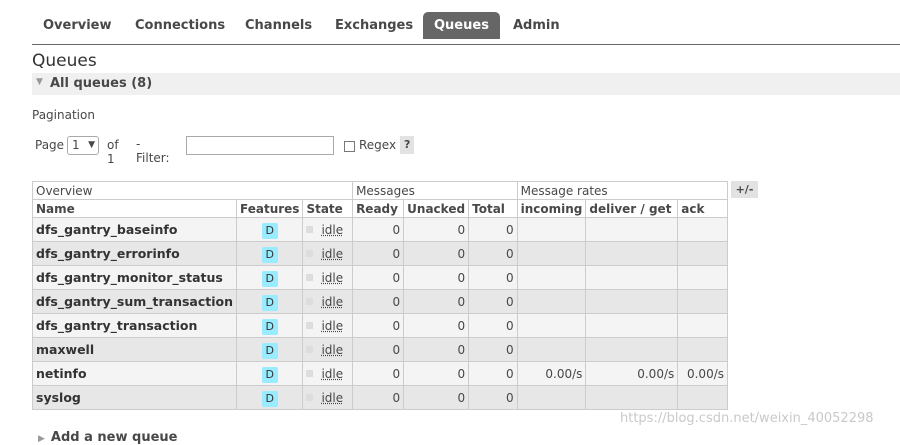  Describe the element at coordinates (41, 439) in the screenshot. I see `expand-triangle-icon: ▶` at that location.